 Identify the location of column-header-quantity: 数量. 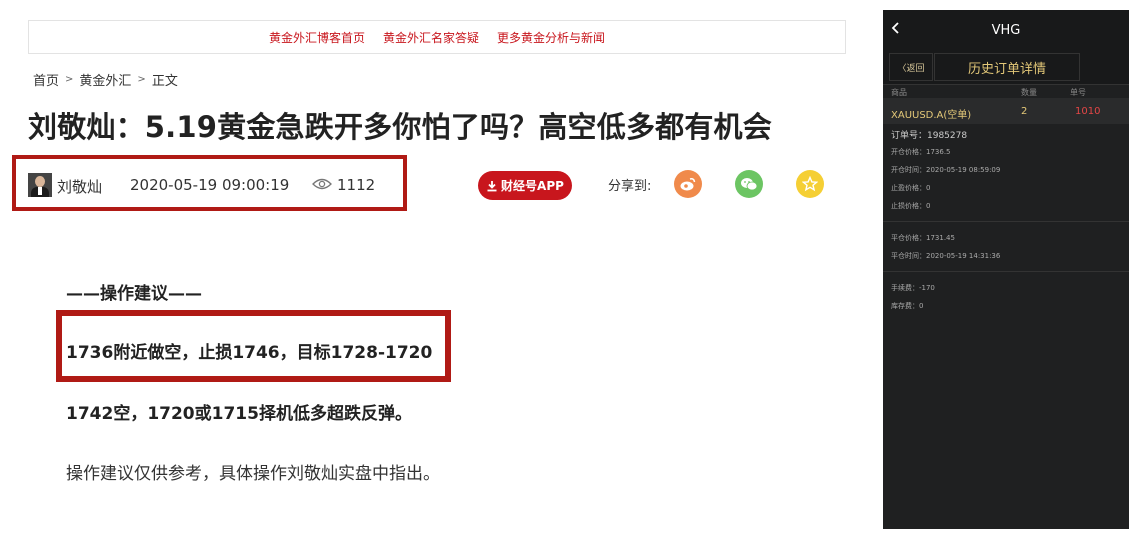
(1029, 92).